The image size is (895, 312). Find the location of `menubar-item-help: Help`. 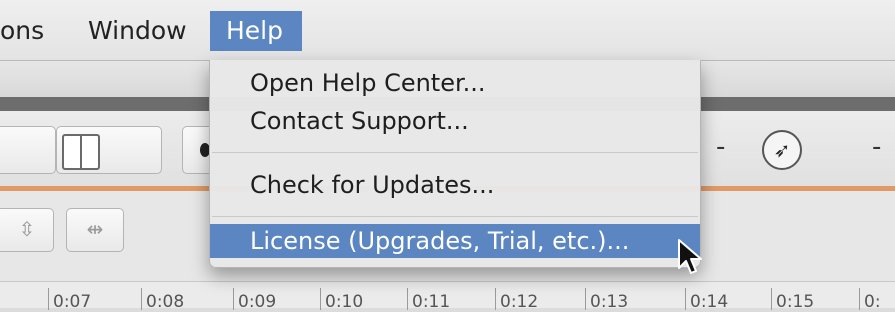

menubar-item-help: Help is located at coordinates (256, 31).